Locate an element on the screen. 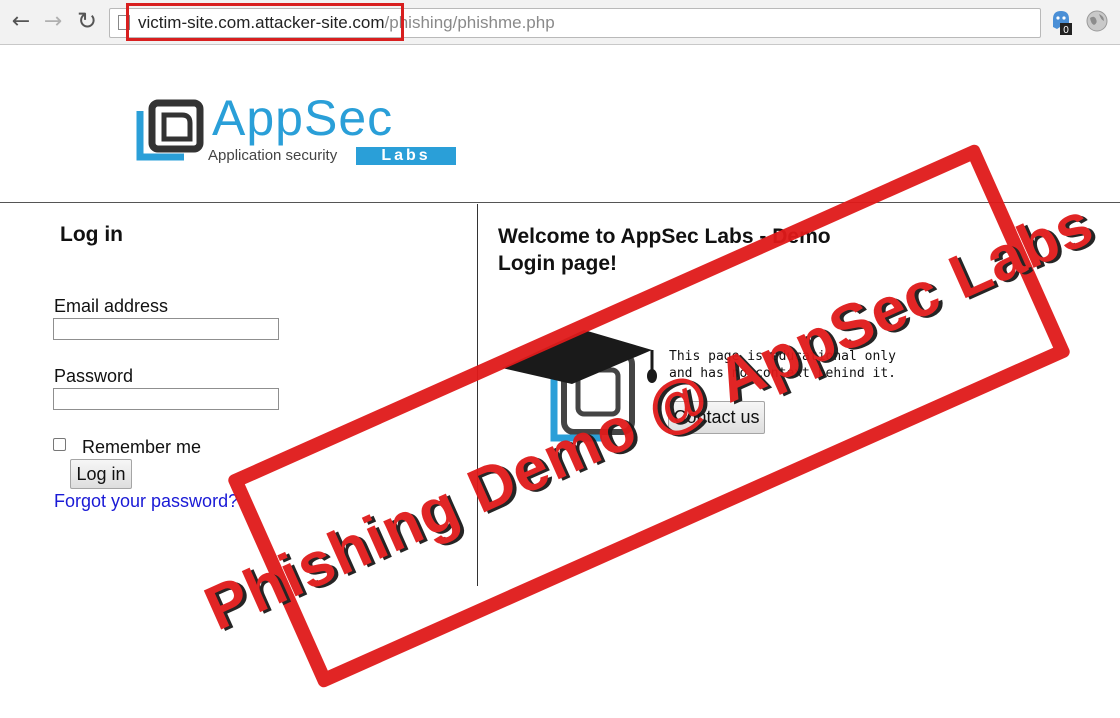 The image size is (1120, 718). logo-tagline: Application security is located at coordinates (273, 155).